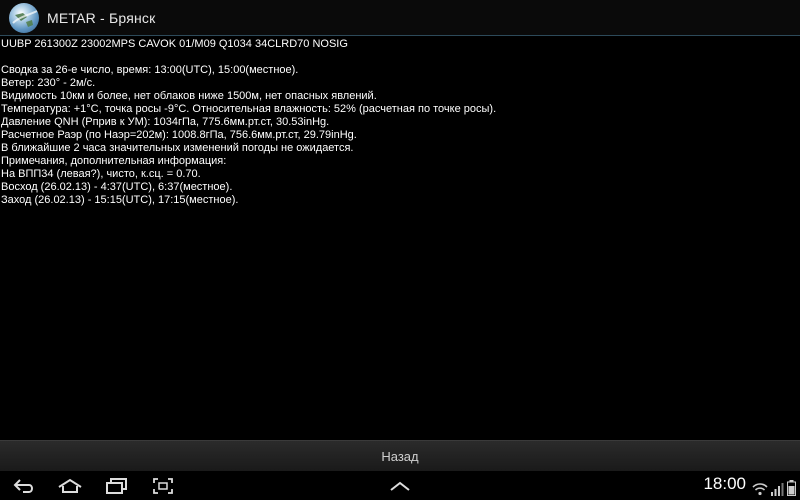  I want to click on app-title: METAR - Брянск, so click(101, 17).